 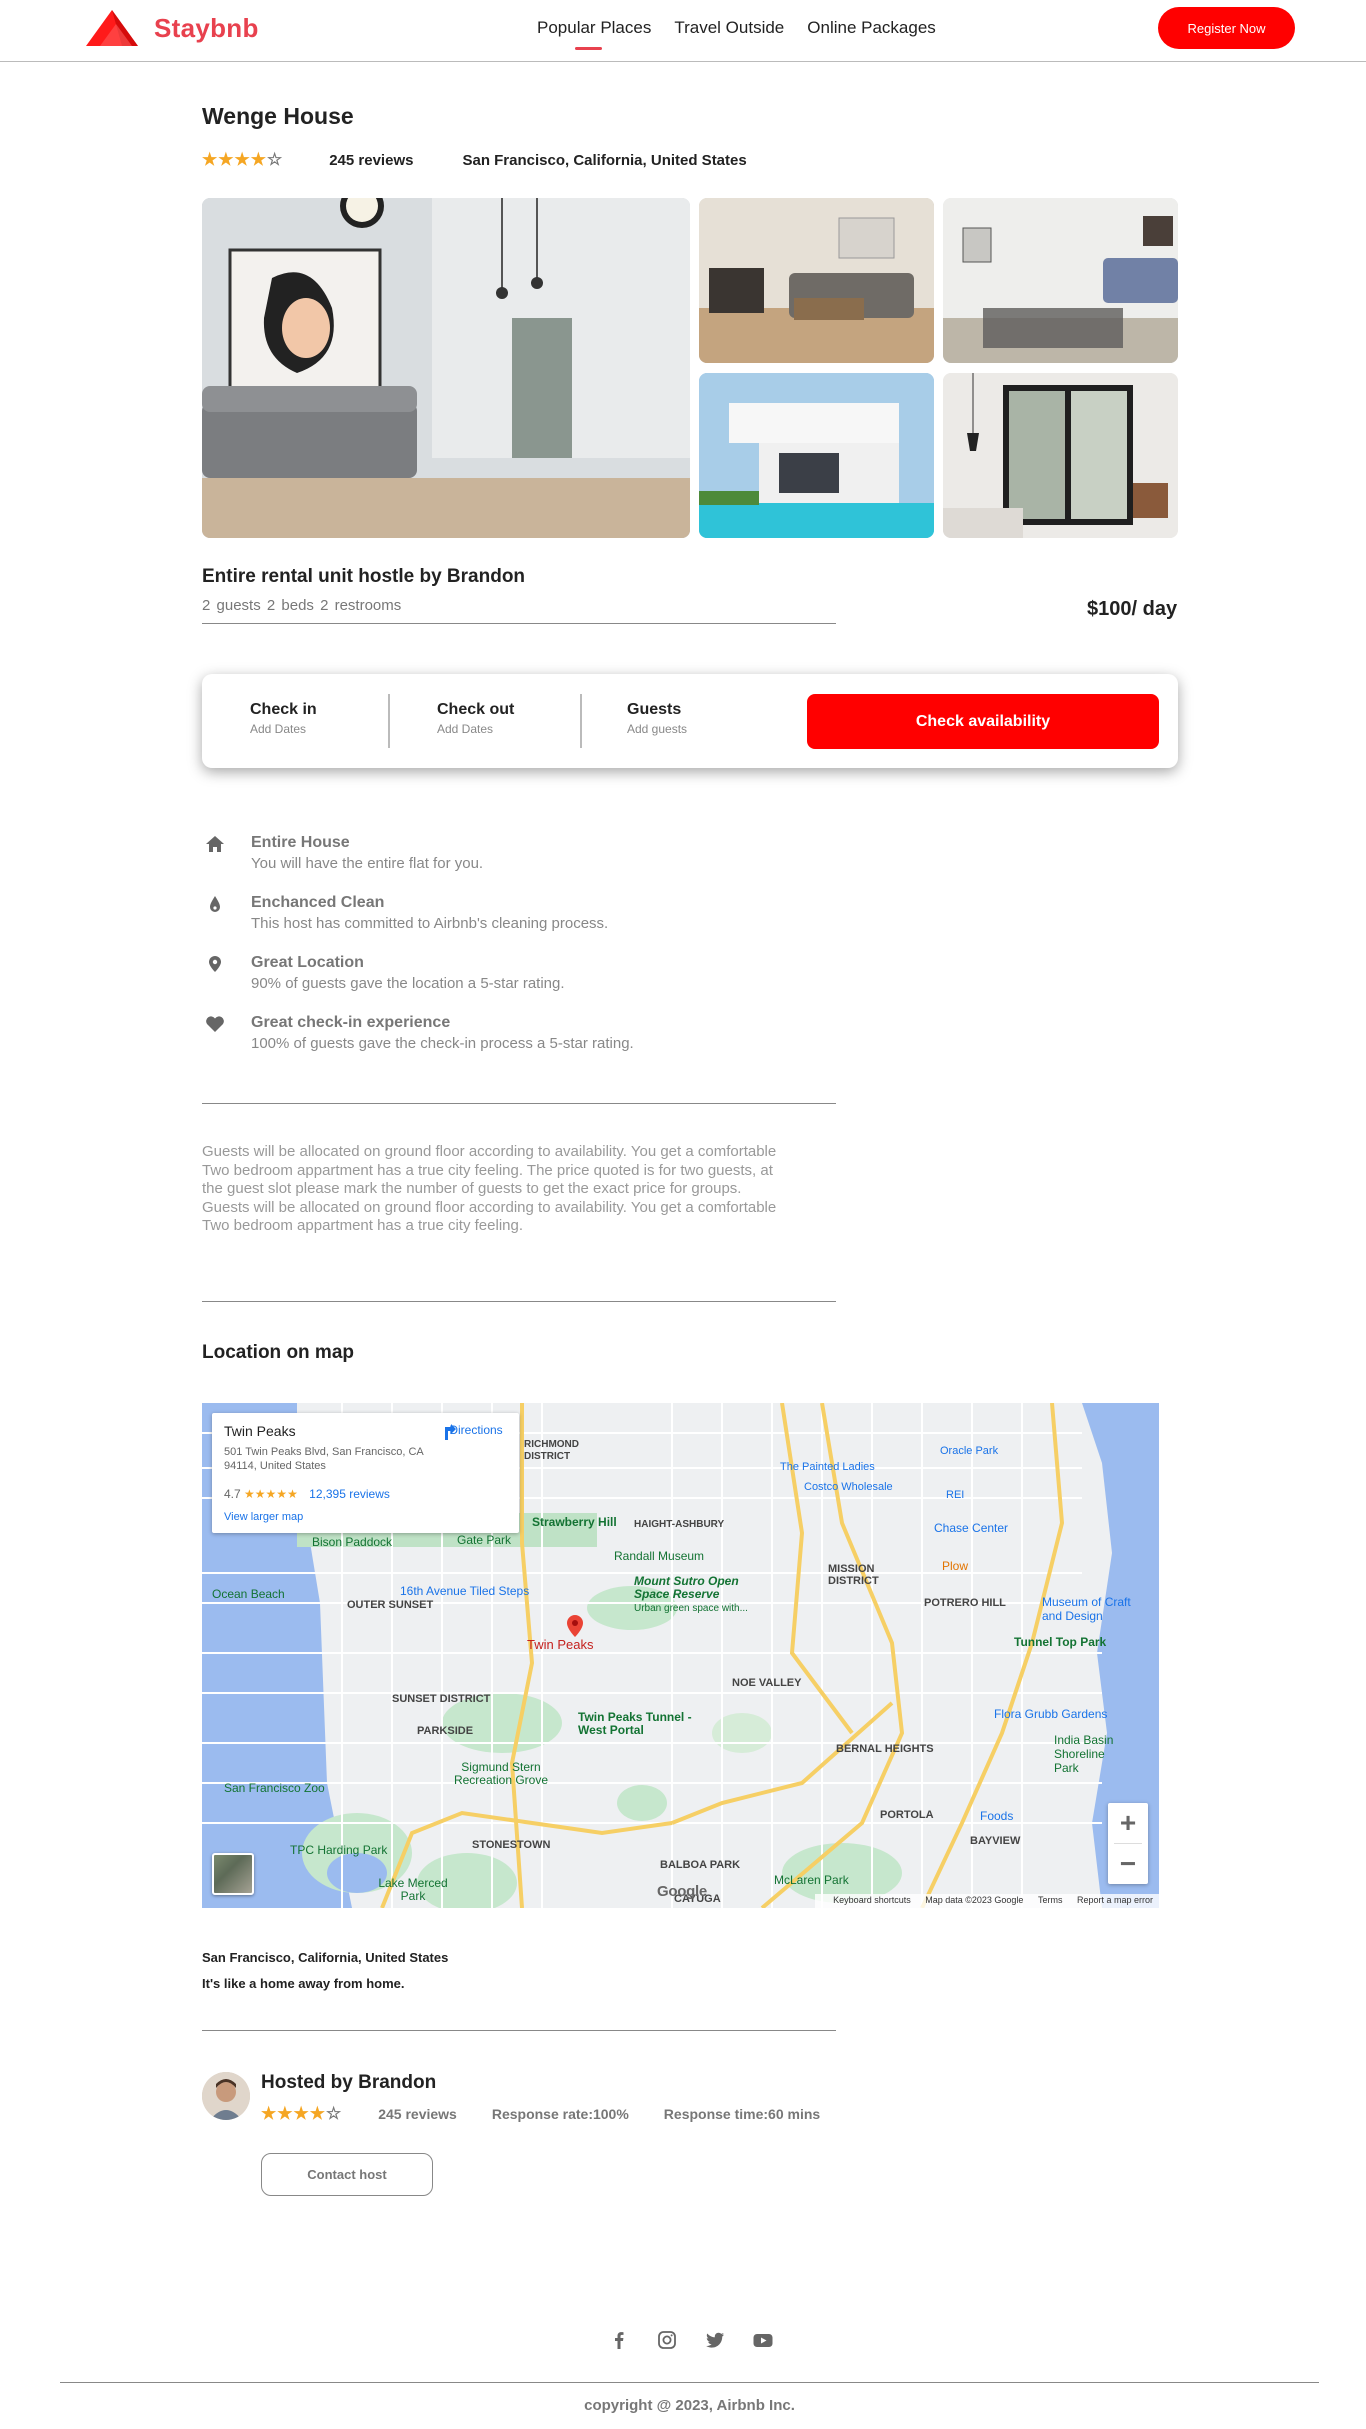 I want to click on instagram-icon, so click(x=667, y=2340).